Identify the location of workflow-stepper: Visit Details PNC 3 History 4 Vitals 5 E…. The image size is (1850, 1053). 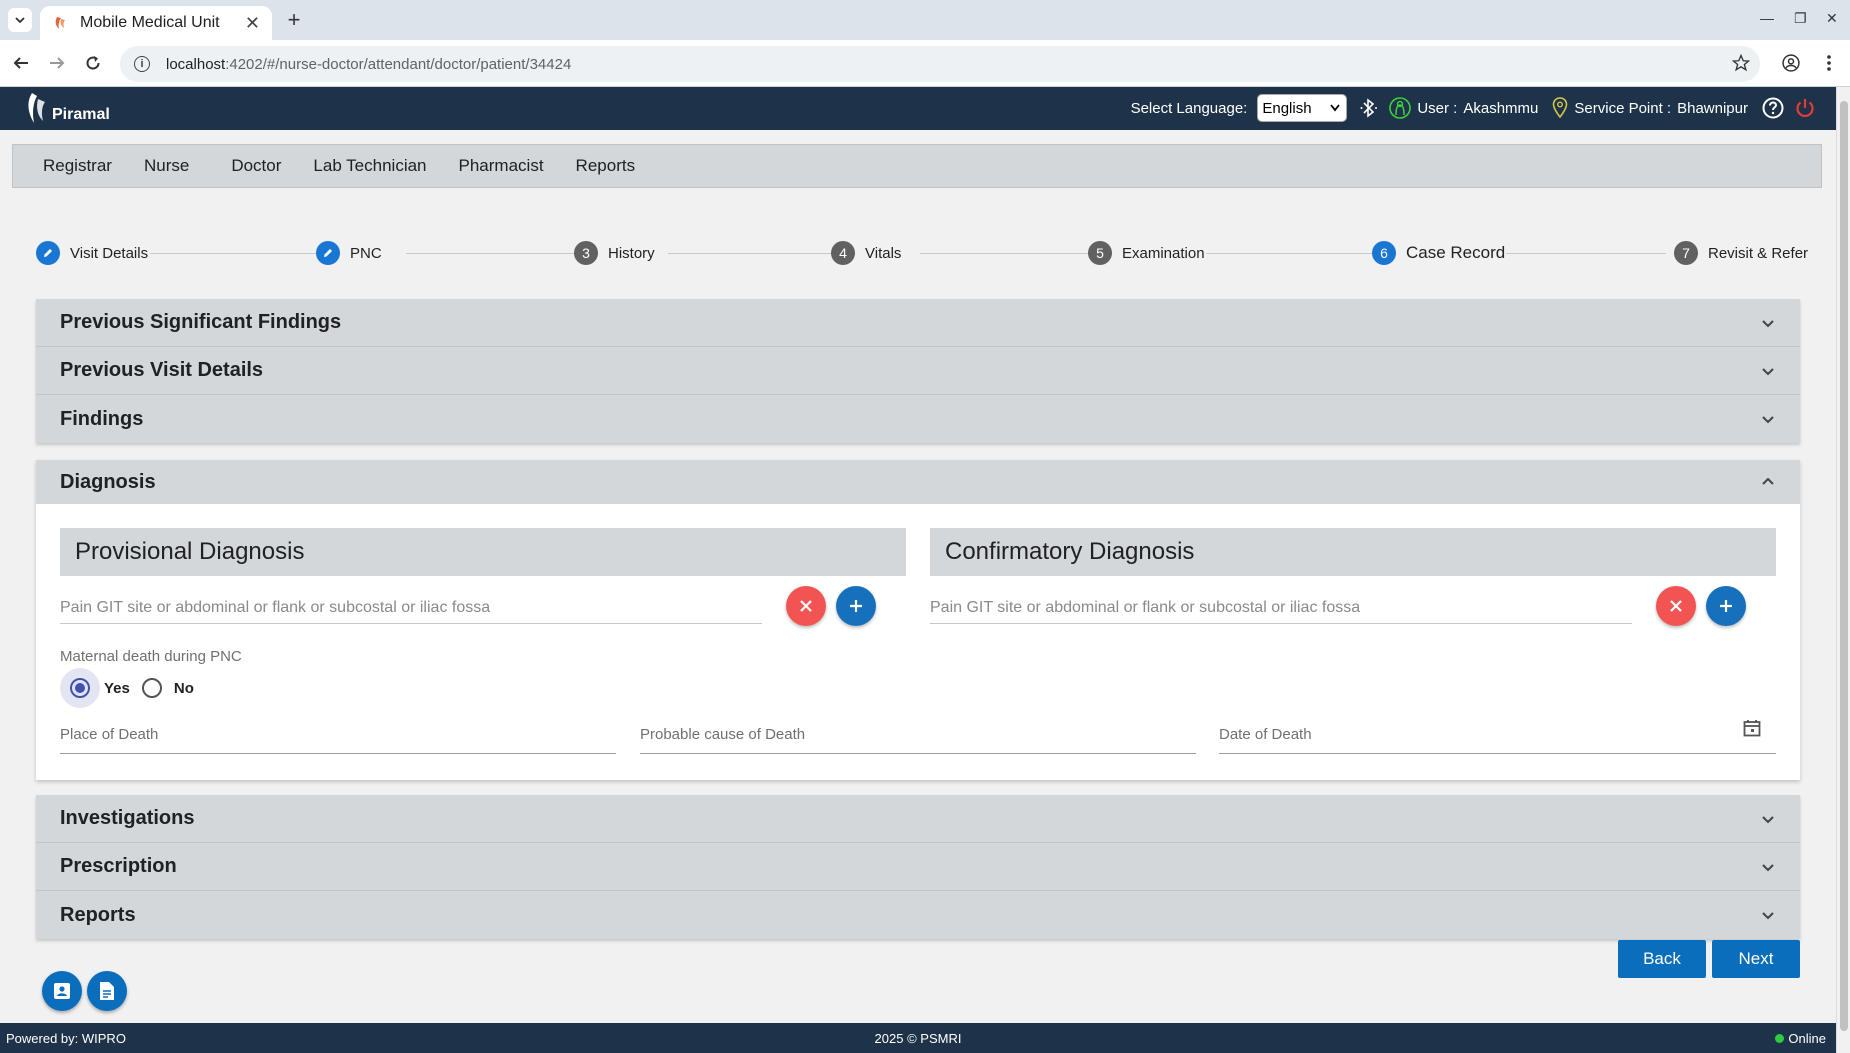
(922, 253).